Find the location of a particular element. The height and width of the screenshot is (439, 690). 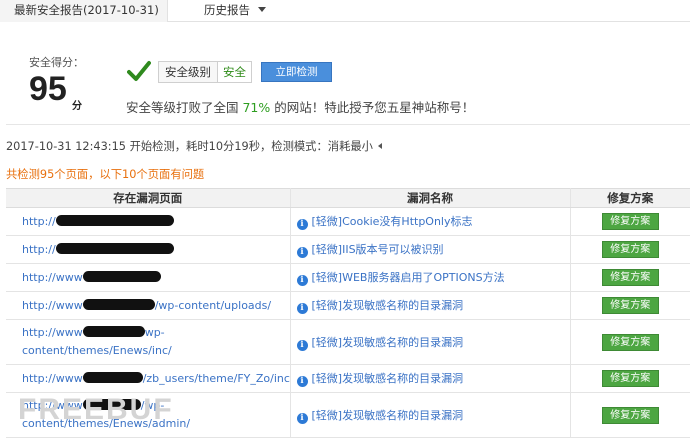

check-icon is located at coordinates (139, 71).